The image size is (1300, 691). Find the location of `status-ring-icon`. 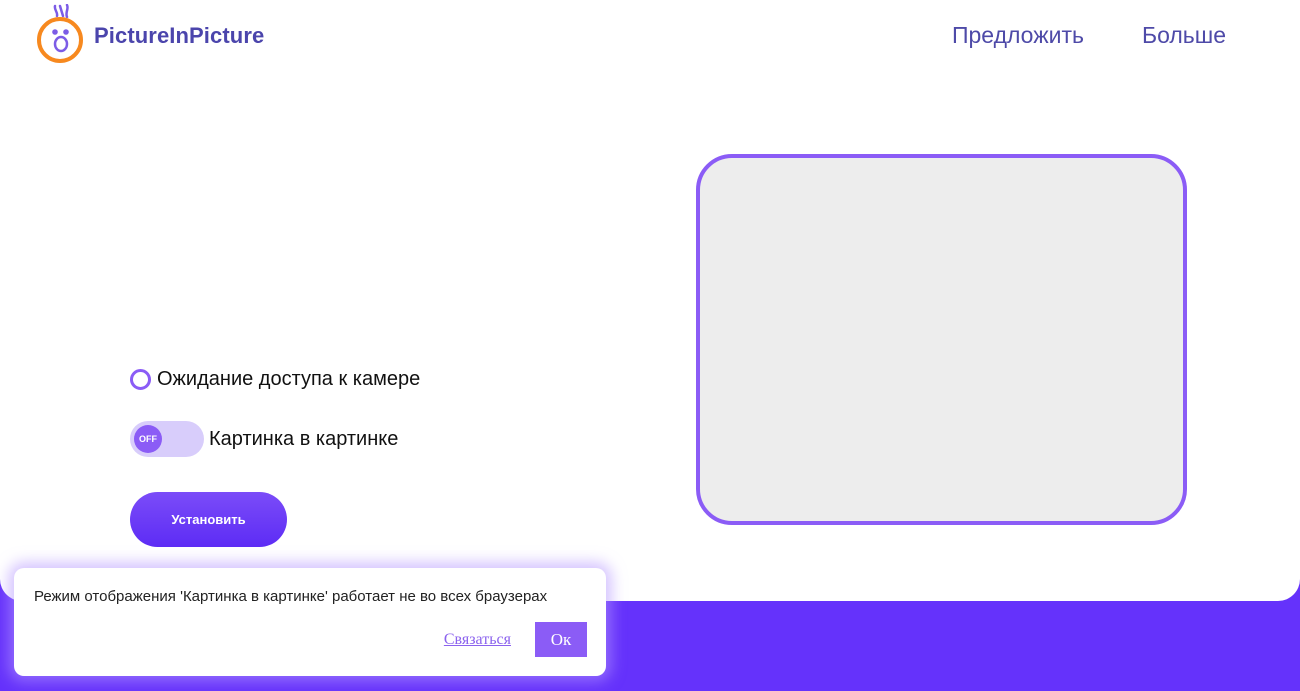

status-ring-icon is located at coordinates (140, 379).